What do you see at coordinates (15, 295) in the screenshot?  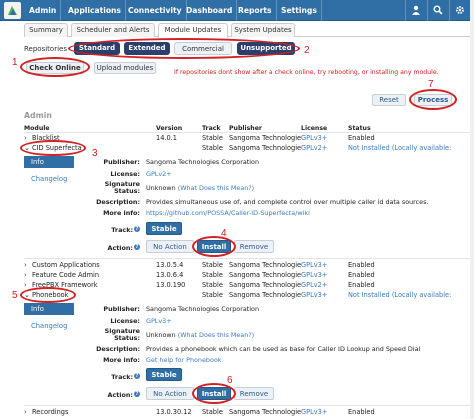 I see `annotation-number-5: 5` at bounding box center [15, 295].